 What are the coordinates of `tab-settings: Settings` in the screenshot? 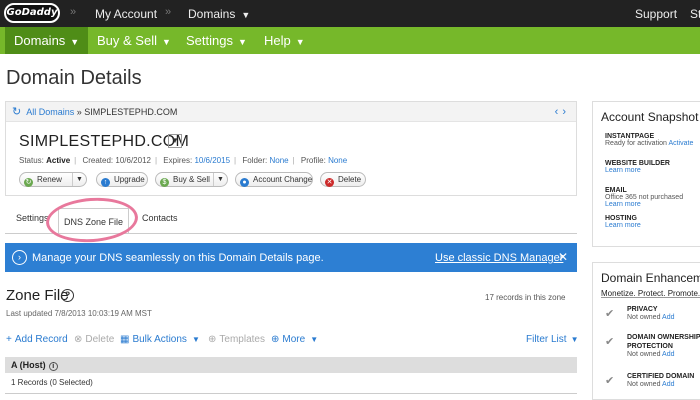 It's located at (32, 218).